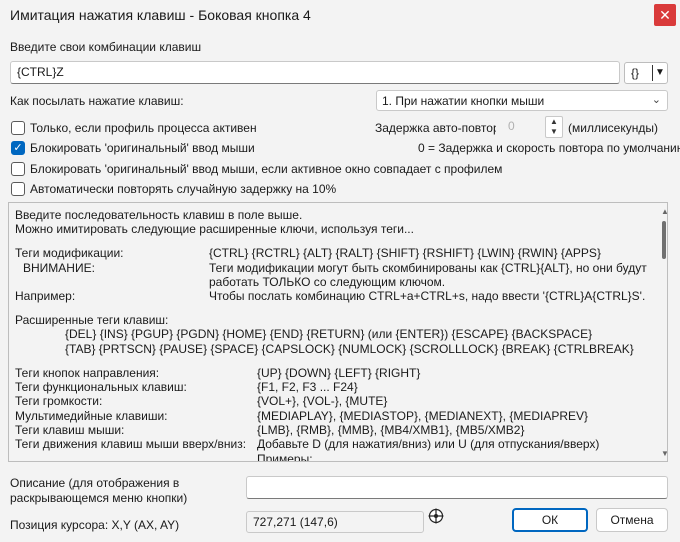  I want to click on cursor-position-label: Позиция курсора: X,Y (AX, AY), so click(95, 525).